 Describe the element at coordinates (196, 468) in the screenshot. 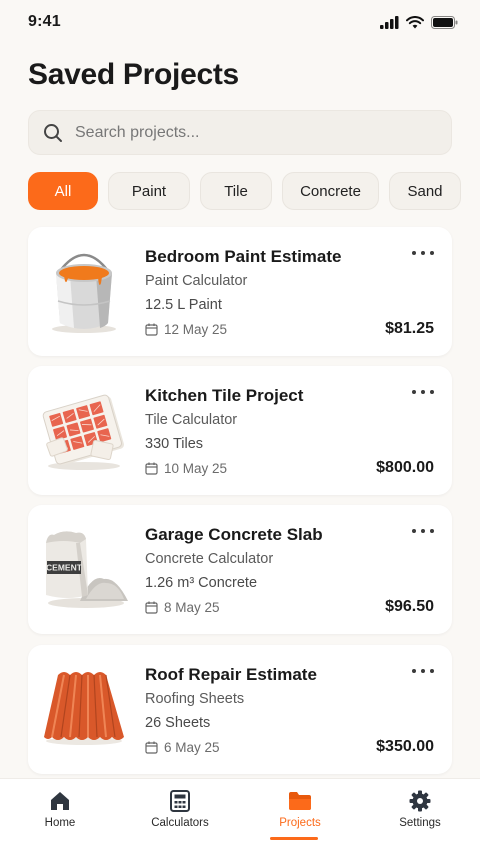

I see `project-date-text: 10 May 25` at that location.